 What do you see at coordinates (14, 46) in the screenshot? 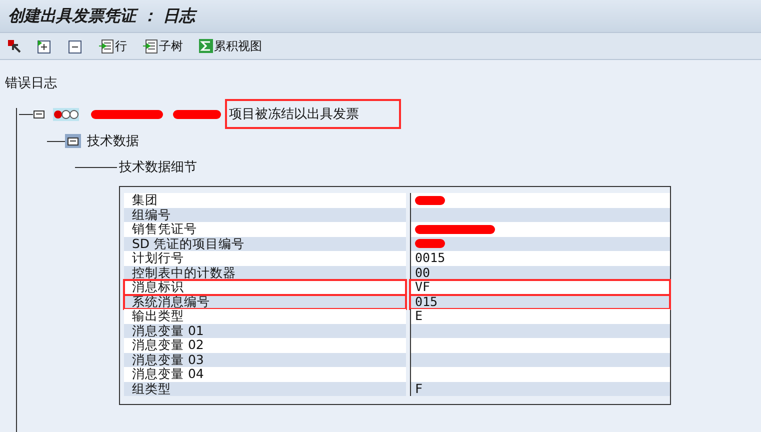
I see `select-icon` at bounding box center [14, 46].